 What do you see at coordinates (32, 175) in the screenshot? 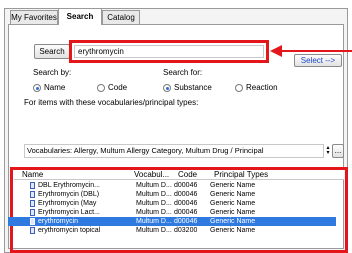
I see `column-header-name: Name` at bounding box center [32, 175].